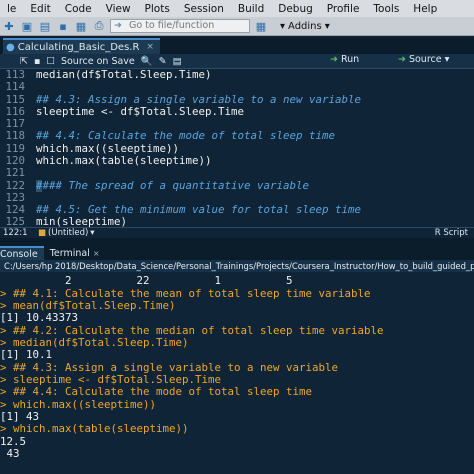 This screenshot has width=474, height=474. I want to click on show-in-window-icon: ⇱, so click(24, 61).